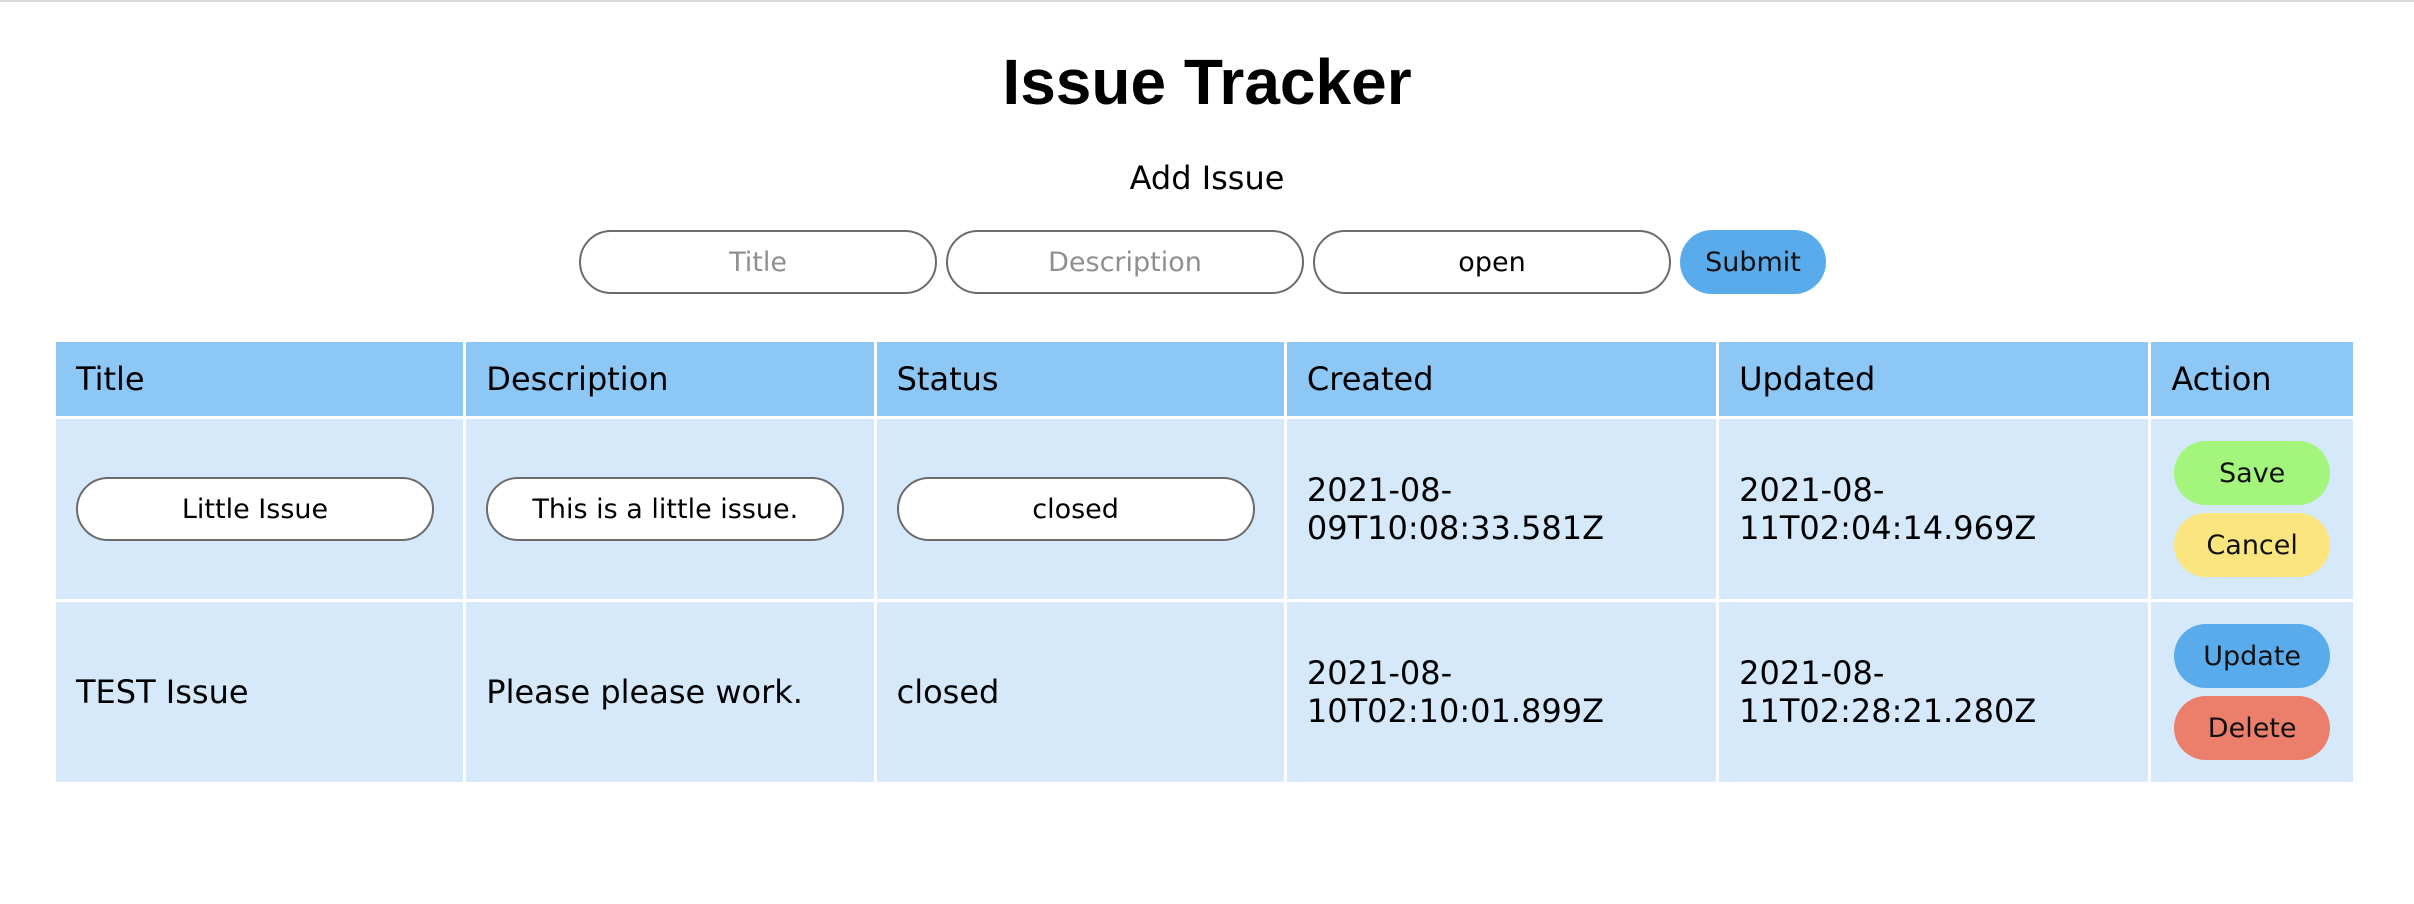 The image size is (2414, 904). Describe the element at coordinates (1934, 379) in the screenshot. I see `header-updated: Updated` at that location.